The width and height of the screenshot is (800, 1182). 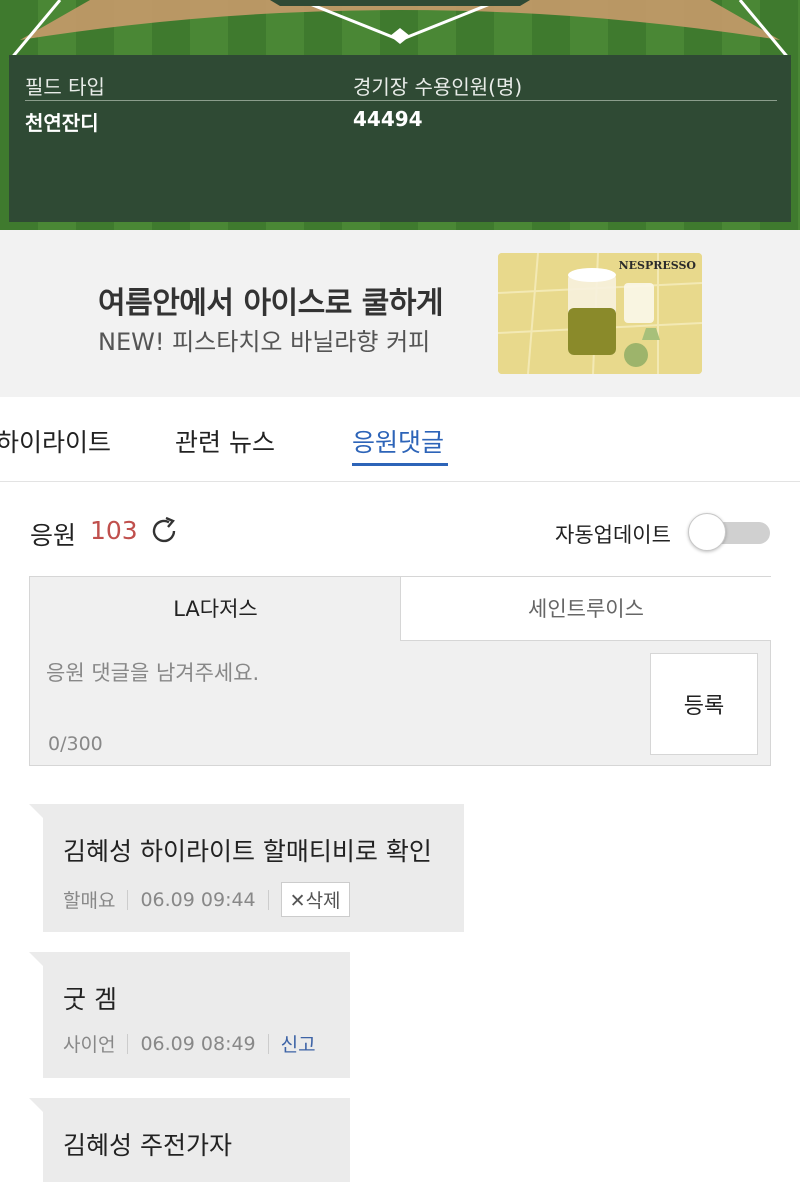 What do you see at coordinates (600, 313) in the screenshot?
I see `ad-image: NESPRESSO` at bounding box center [600, 313].